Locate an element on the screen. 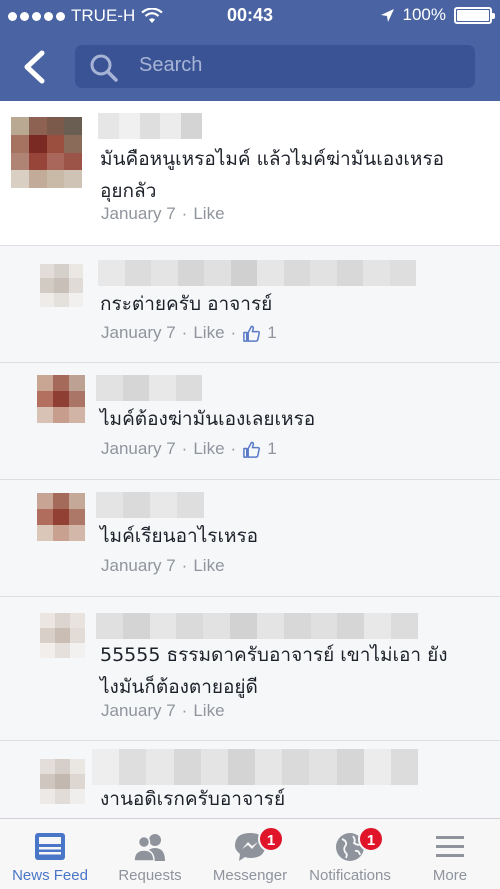 Image resolution: width=500 pixels, height=889 pixels. notifications-badge: 1 is located at coordinates (371, 839).